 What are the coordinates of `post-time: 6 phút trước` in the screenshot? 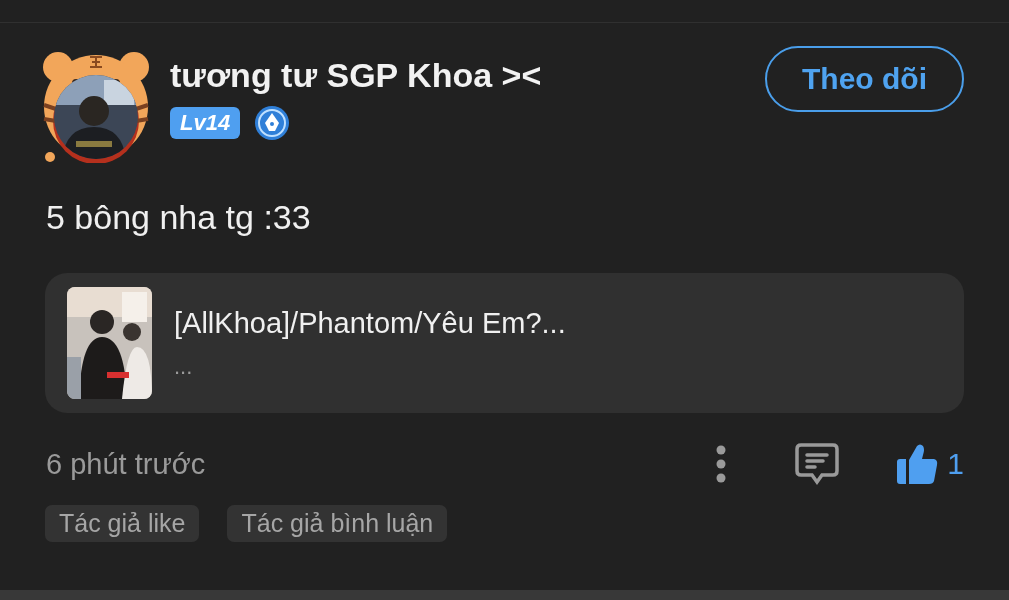 It's located at (126, 464).